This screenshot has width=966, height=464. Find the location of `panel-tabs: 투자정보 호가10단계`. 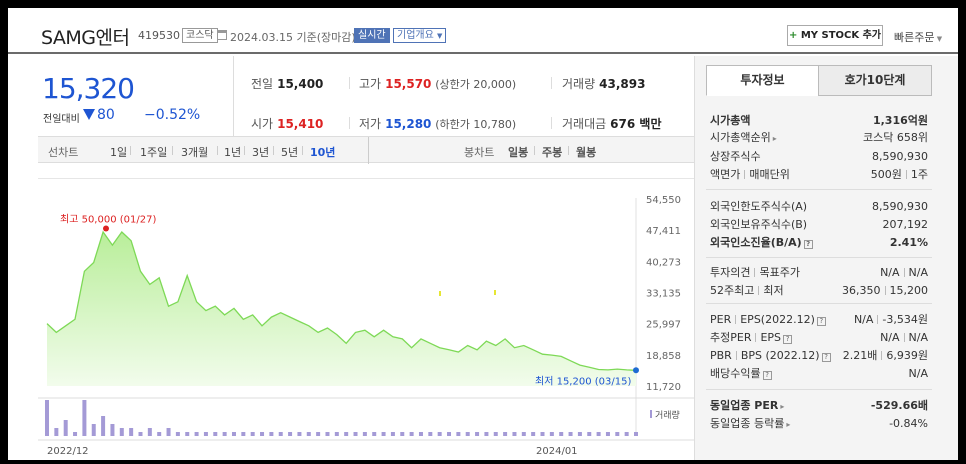

panel-tabs: 투자정보 호가10단계 is located at coordinates (819, 80).